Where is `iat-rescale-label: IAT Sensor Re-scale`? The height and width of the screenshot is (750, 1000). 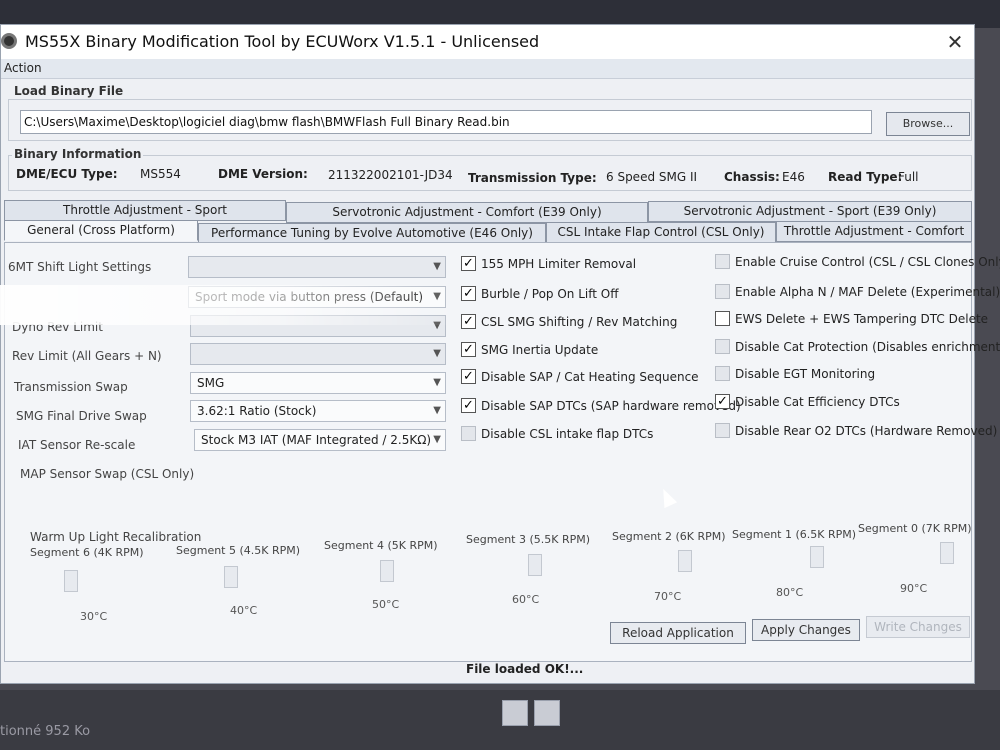
iat-rescale-label: IAT Sensor Re-scale is located at coordinates (77, 445).